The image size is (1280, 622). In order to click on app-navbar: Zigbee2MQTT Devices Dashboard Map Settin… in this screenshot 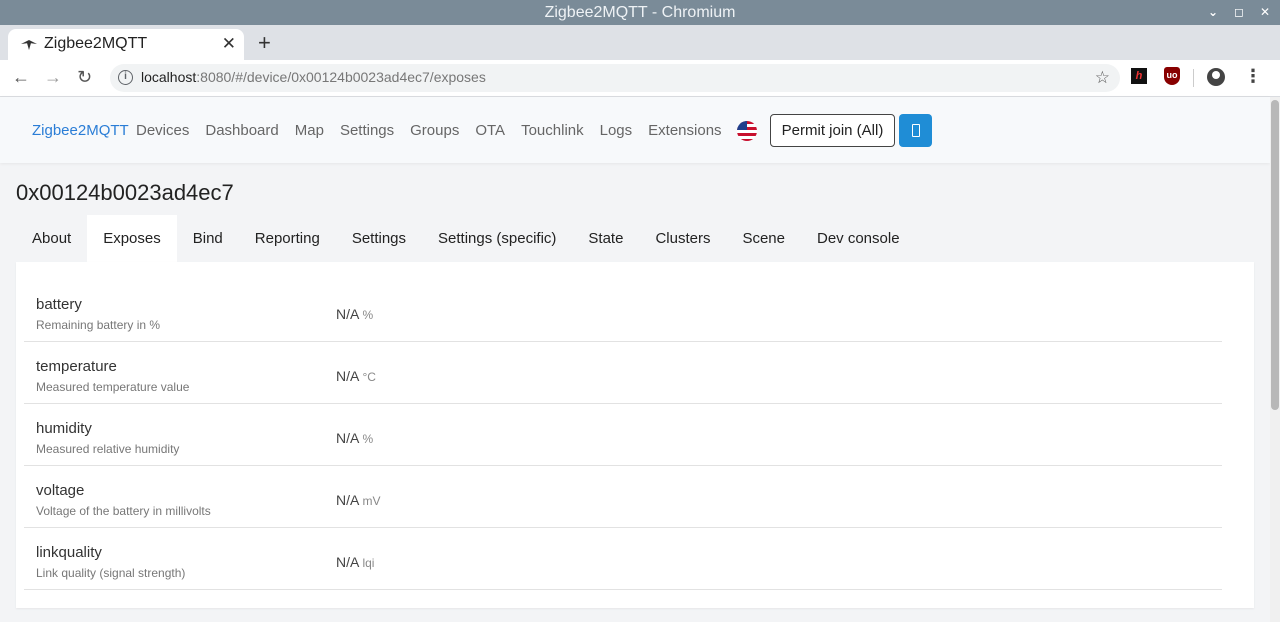, I will do `click(635, 130)`.